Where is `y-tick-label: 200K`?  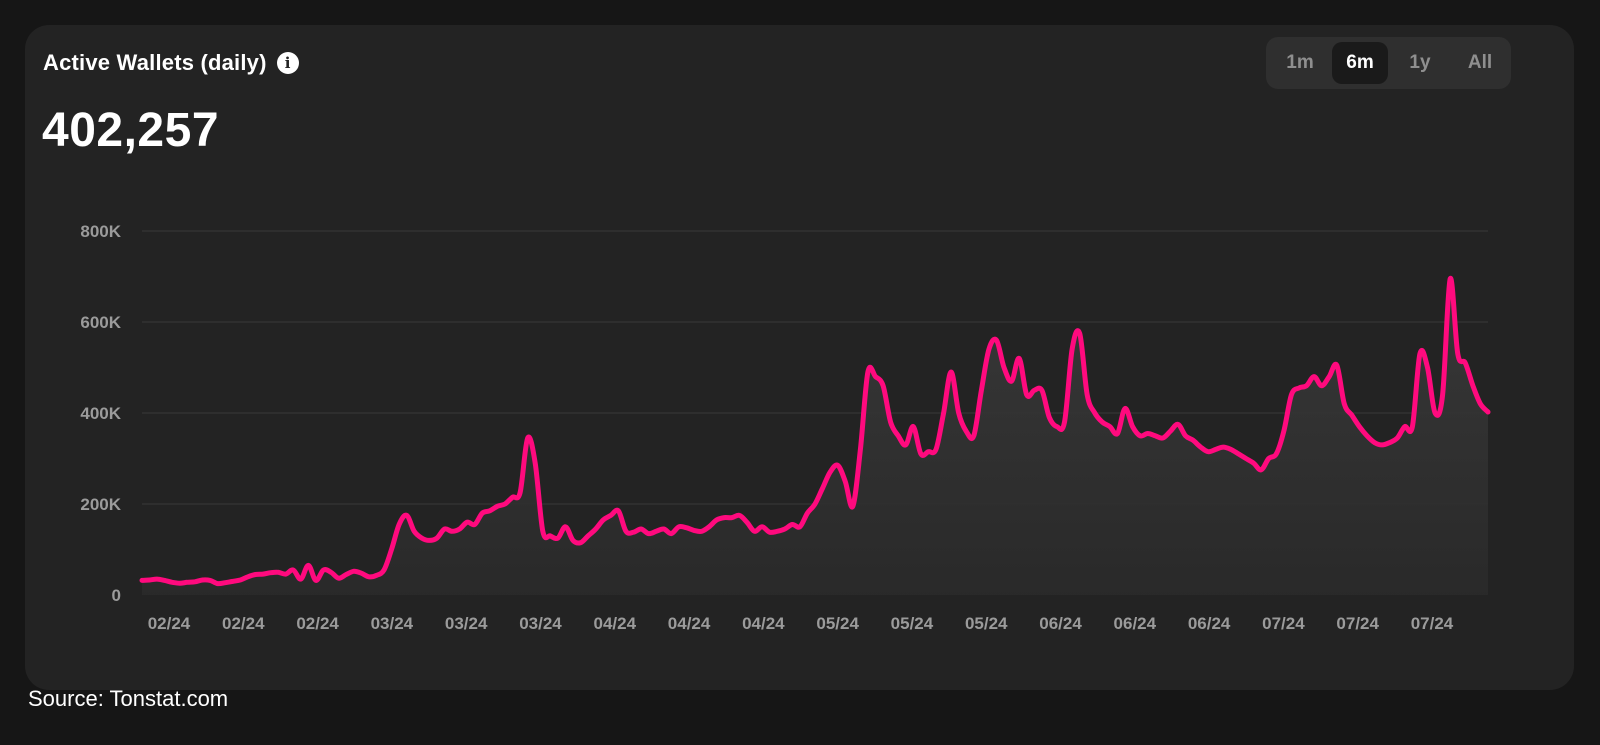
y-tick-label: 200K is located at coordinates (100, 504).